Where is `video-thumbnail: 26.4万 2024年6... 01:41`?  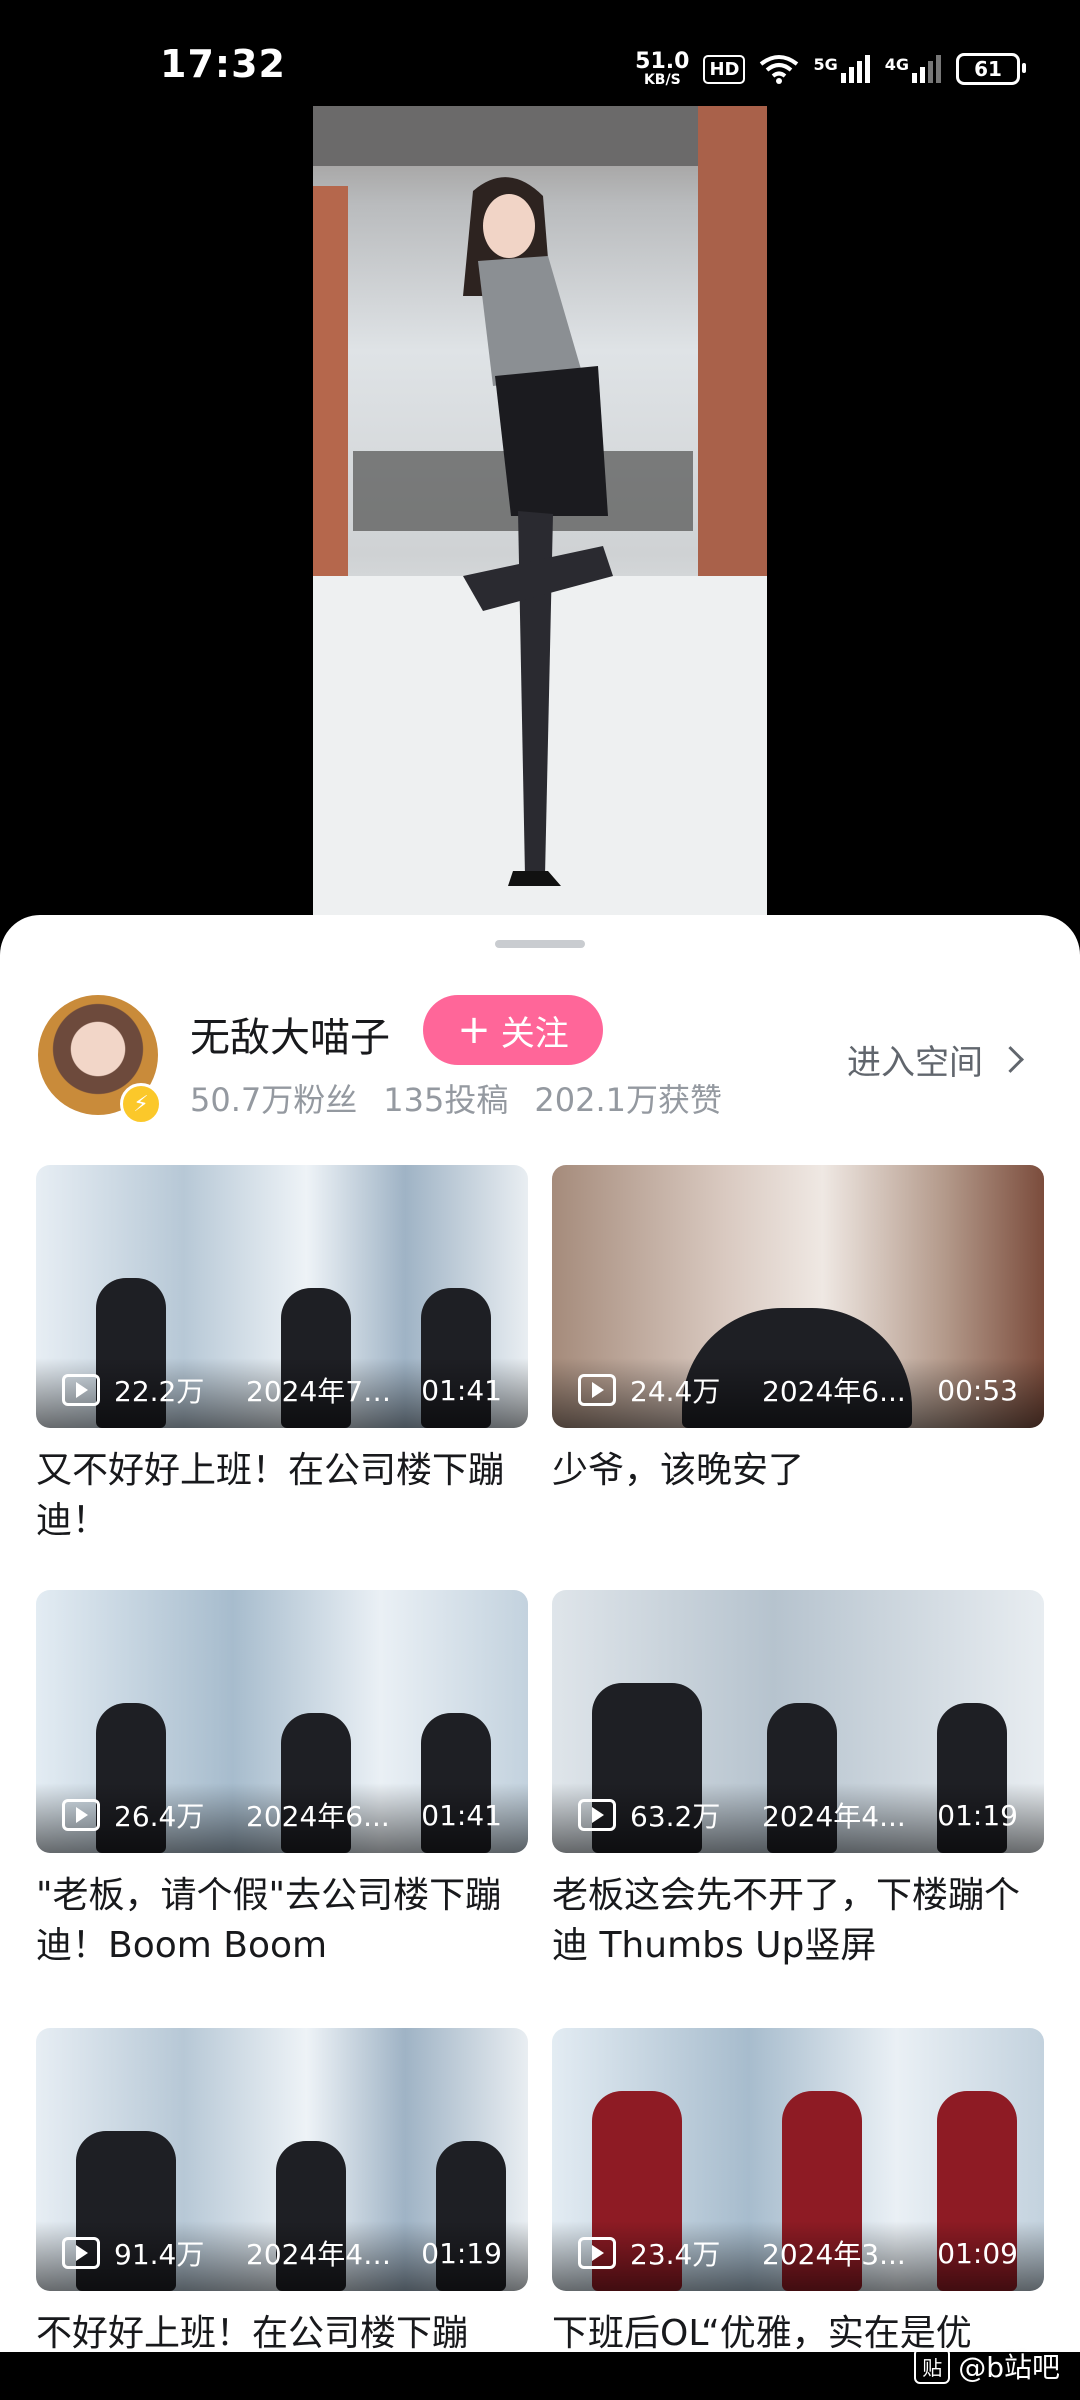
video-thumbnail: 26.4万 2024年6... 01:41 is located at coordinates (282, 1721).